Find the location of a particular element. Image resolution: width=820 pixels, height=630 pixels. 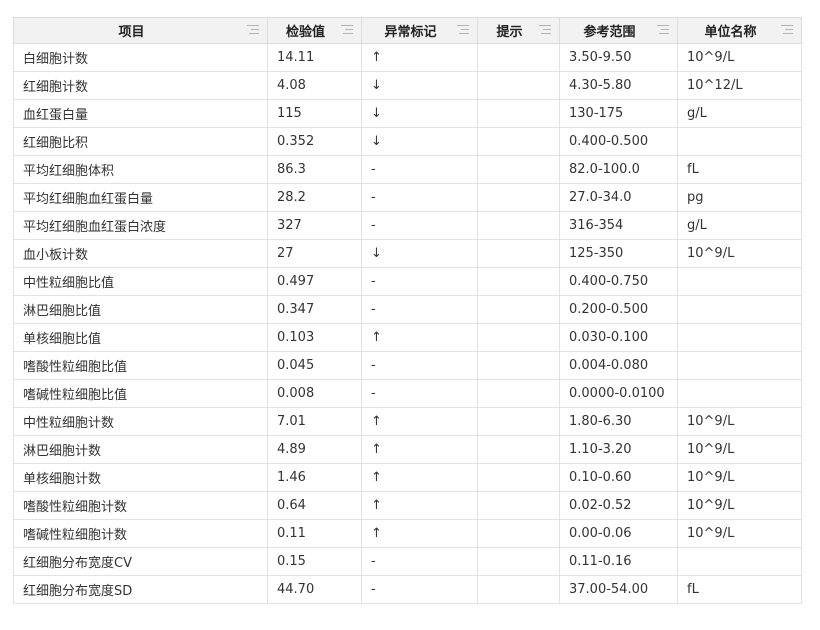

table-row: 血小板计数 27 ↓ 125-350 10^9/L is located at coordinates (407, 253).